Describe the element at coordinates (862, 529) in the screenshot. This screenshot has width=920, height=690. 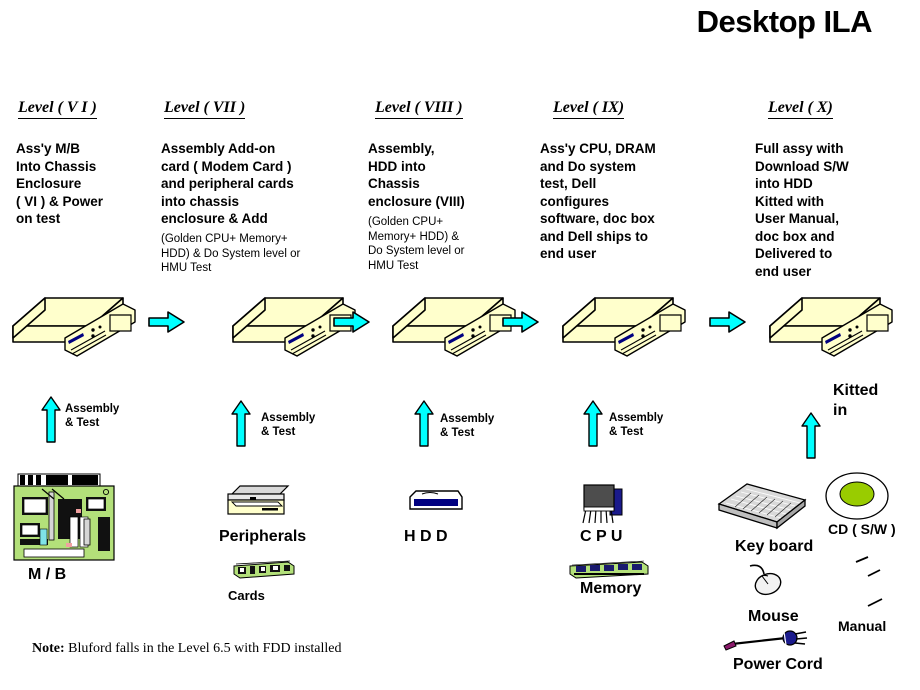
I see `cd-caption: CD ( S/W )` at that location.